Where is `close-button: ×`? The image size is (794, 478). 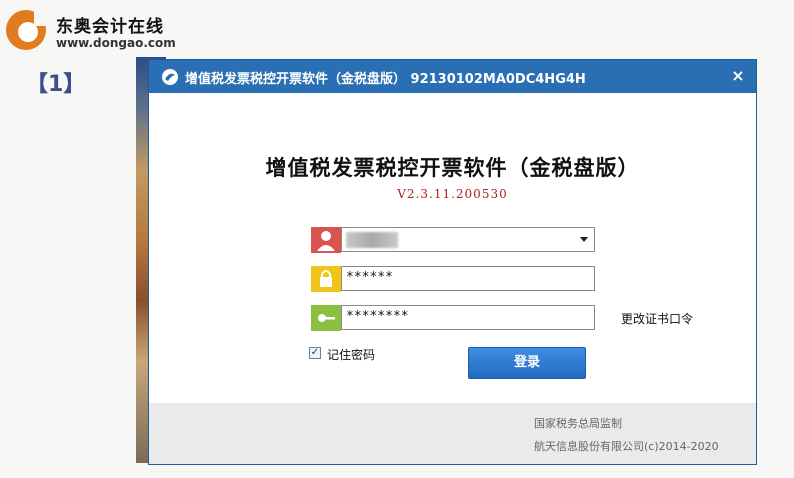
close-button: × is located at coordinates (738, 76).